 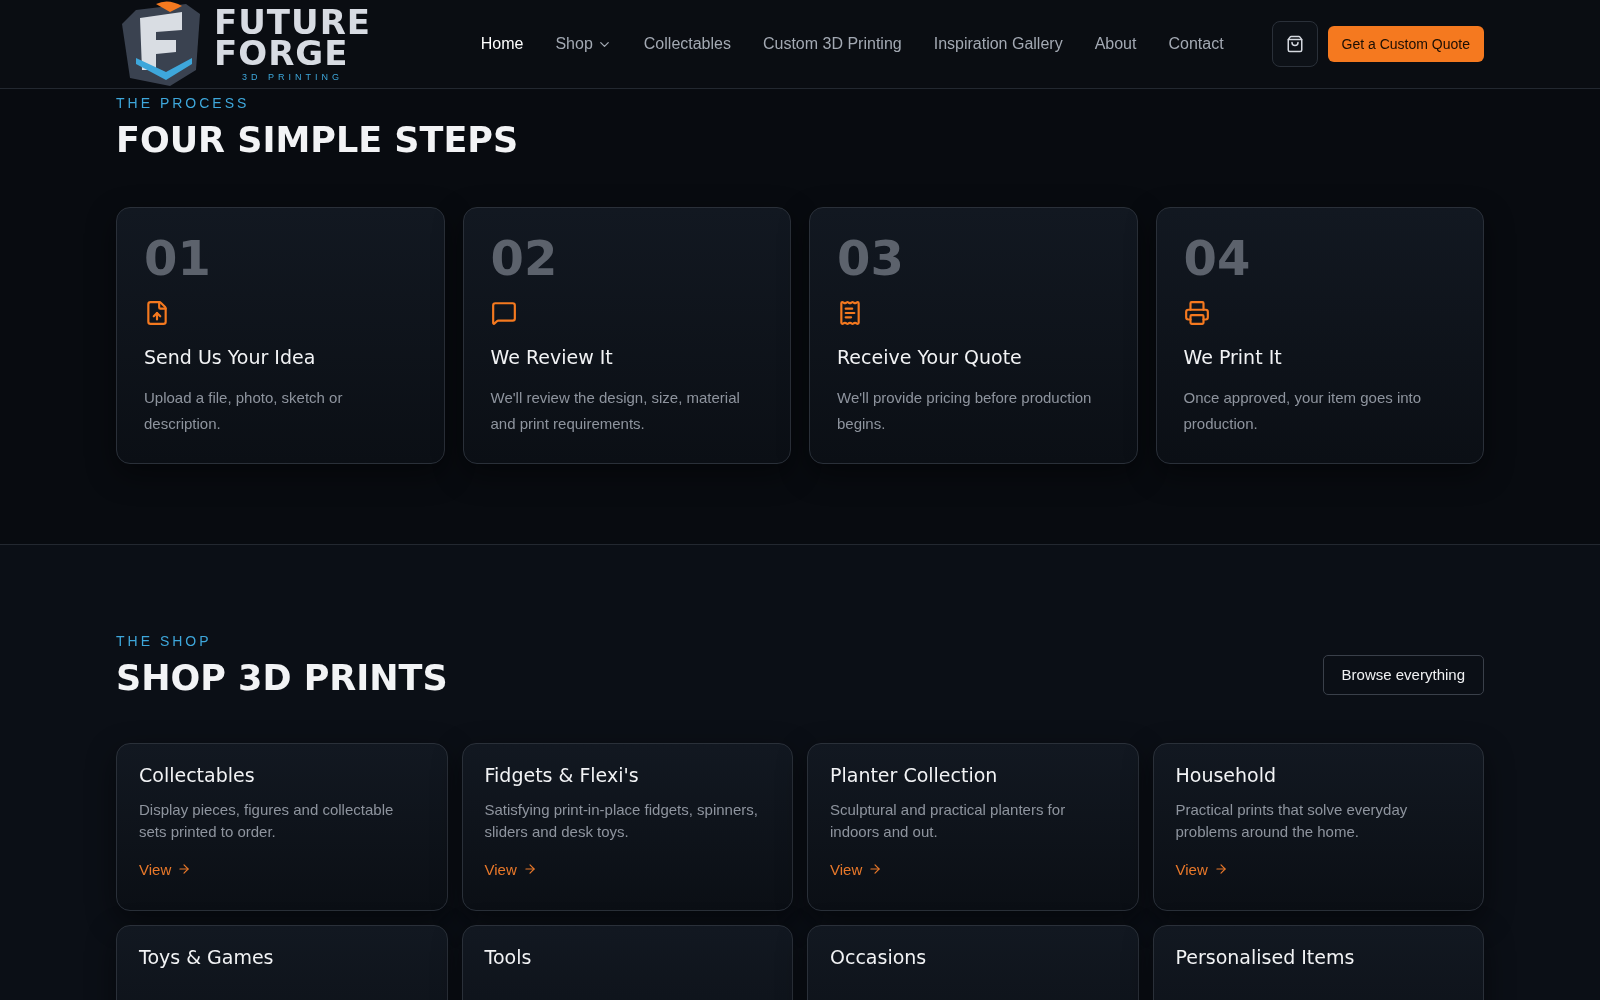 I want to click on nav-link: Collectables, so click(x=687, y=44).